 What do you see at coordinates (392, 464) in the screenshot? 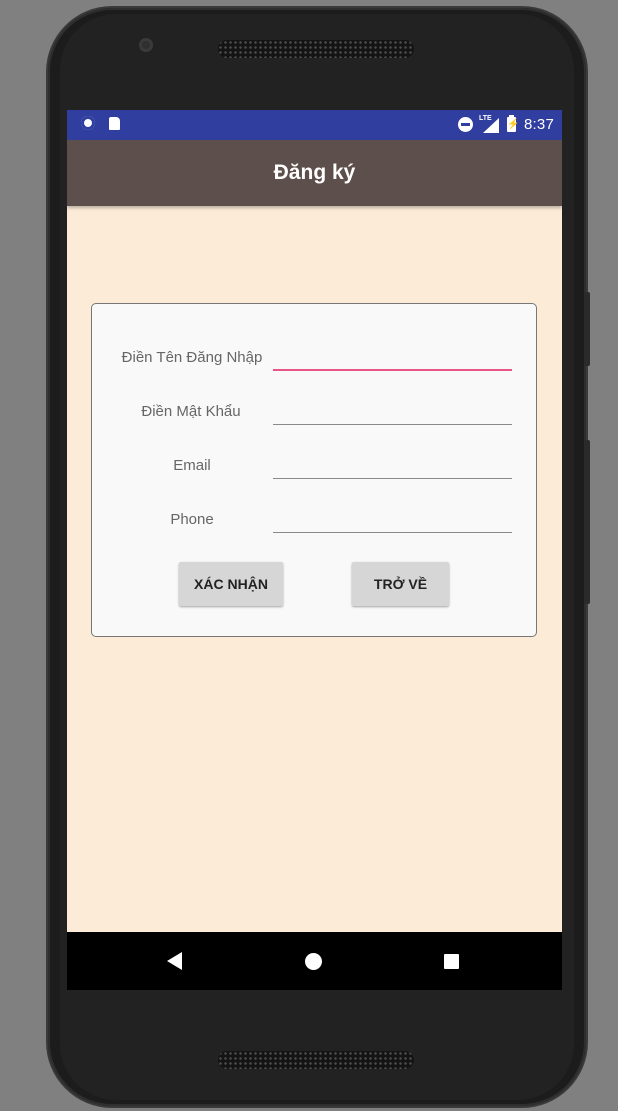
I see `email-input` at bounding box center [392, 464].